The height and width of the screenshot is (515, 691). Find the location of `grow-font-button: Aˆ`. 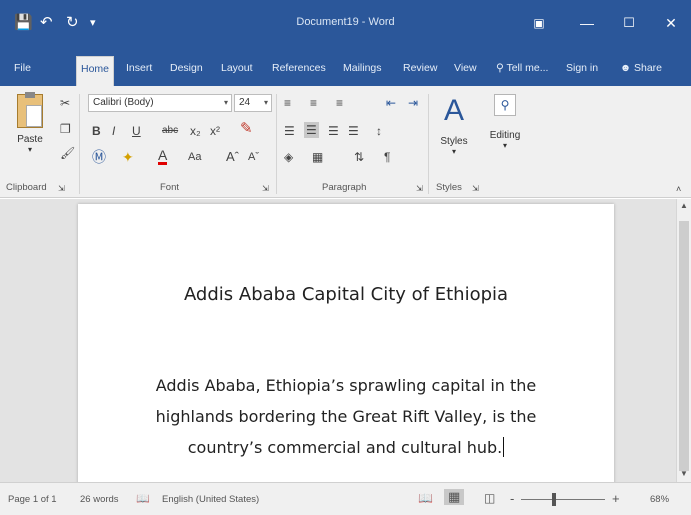

grow-font-button: Aˆ is located at coordinates (232, 157).